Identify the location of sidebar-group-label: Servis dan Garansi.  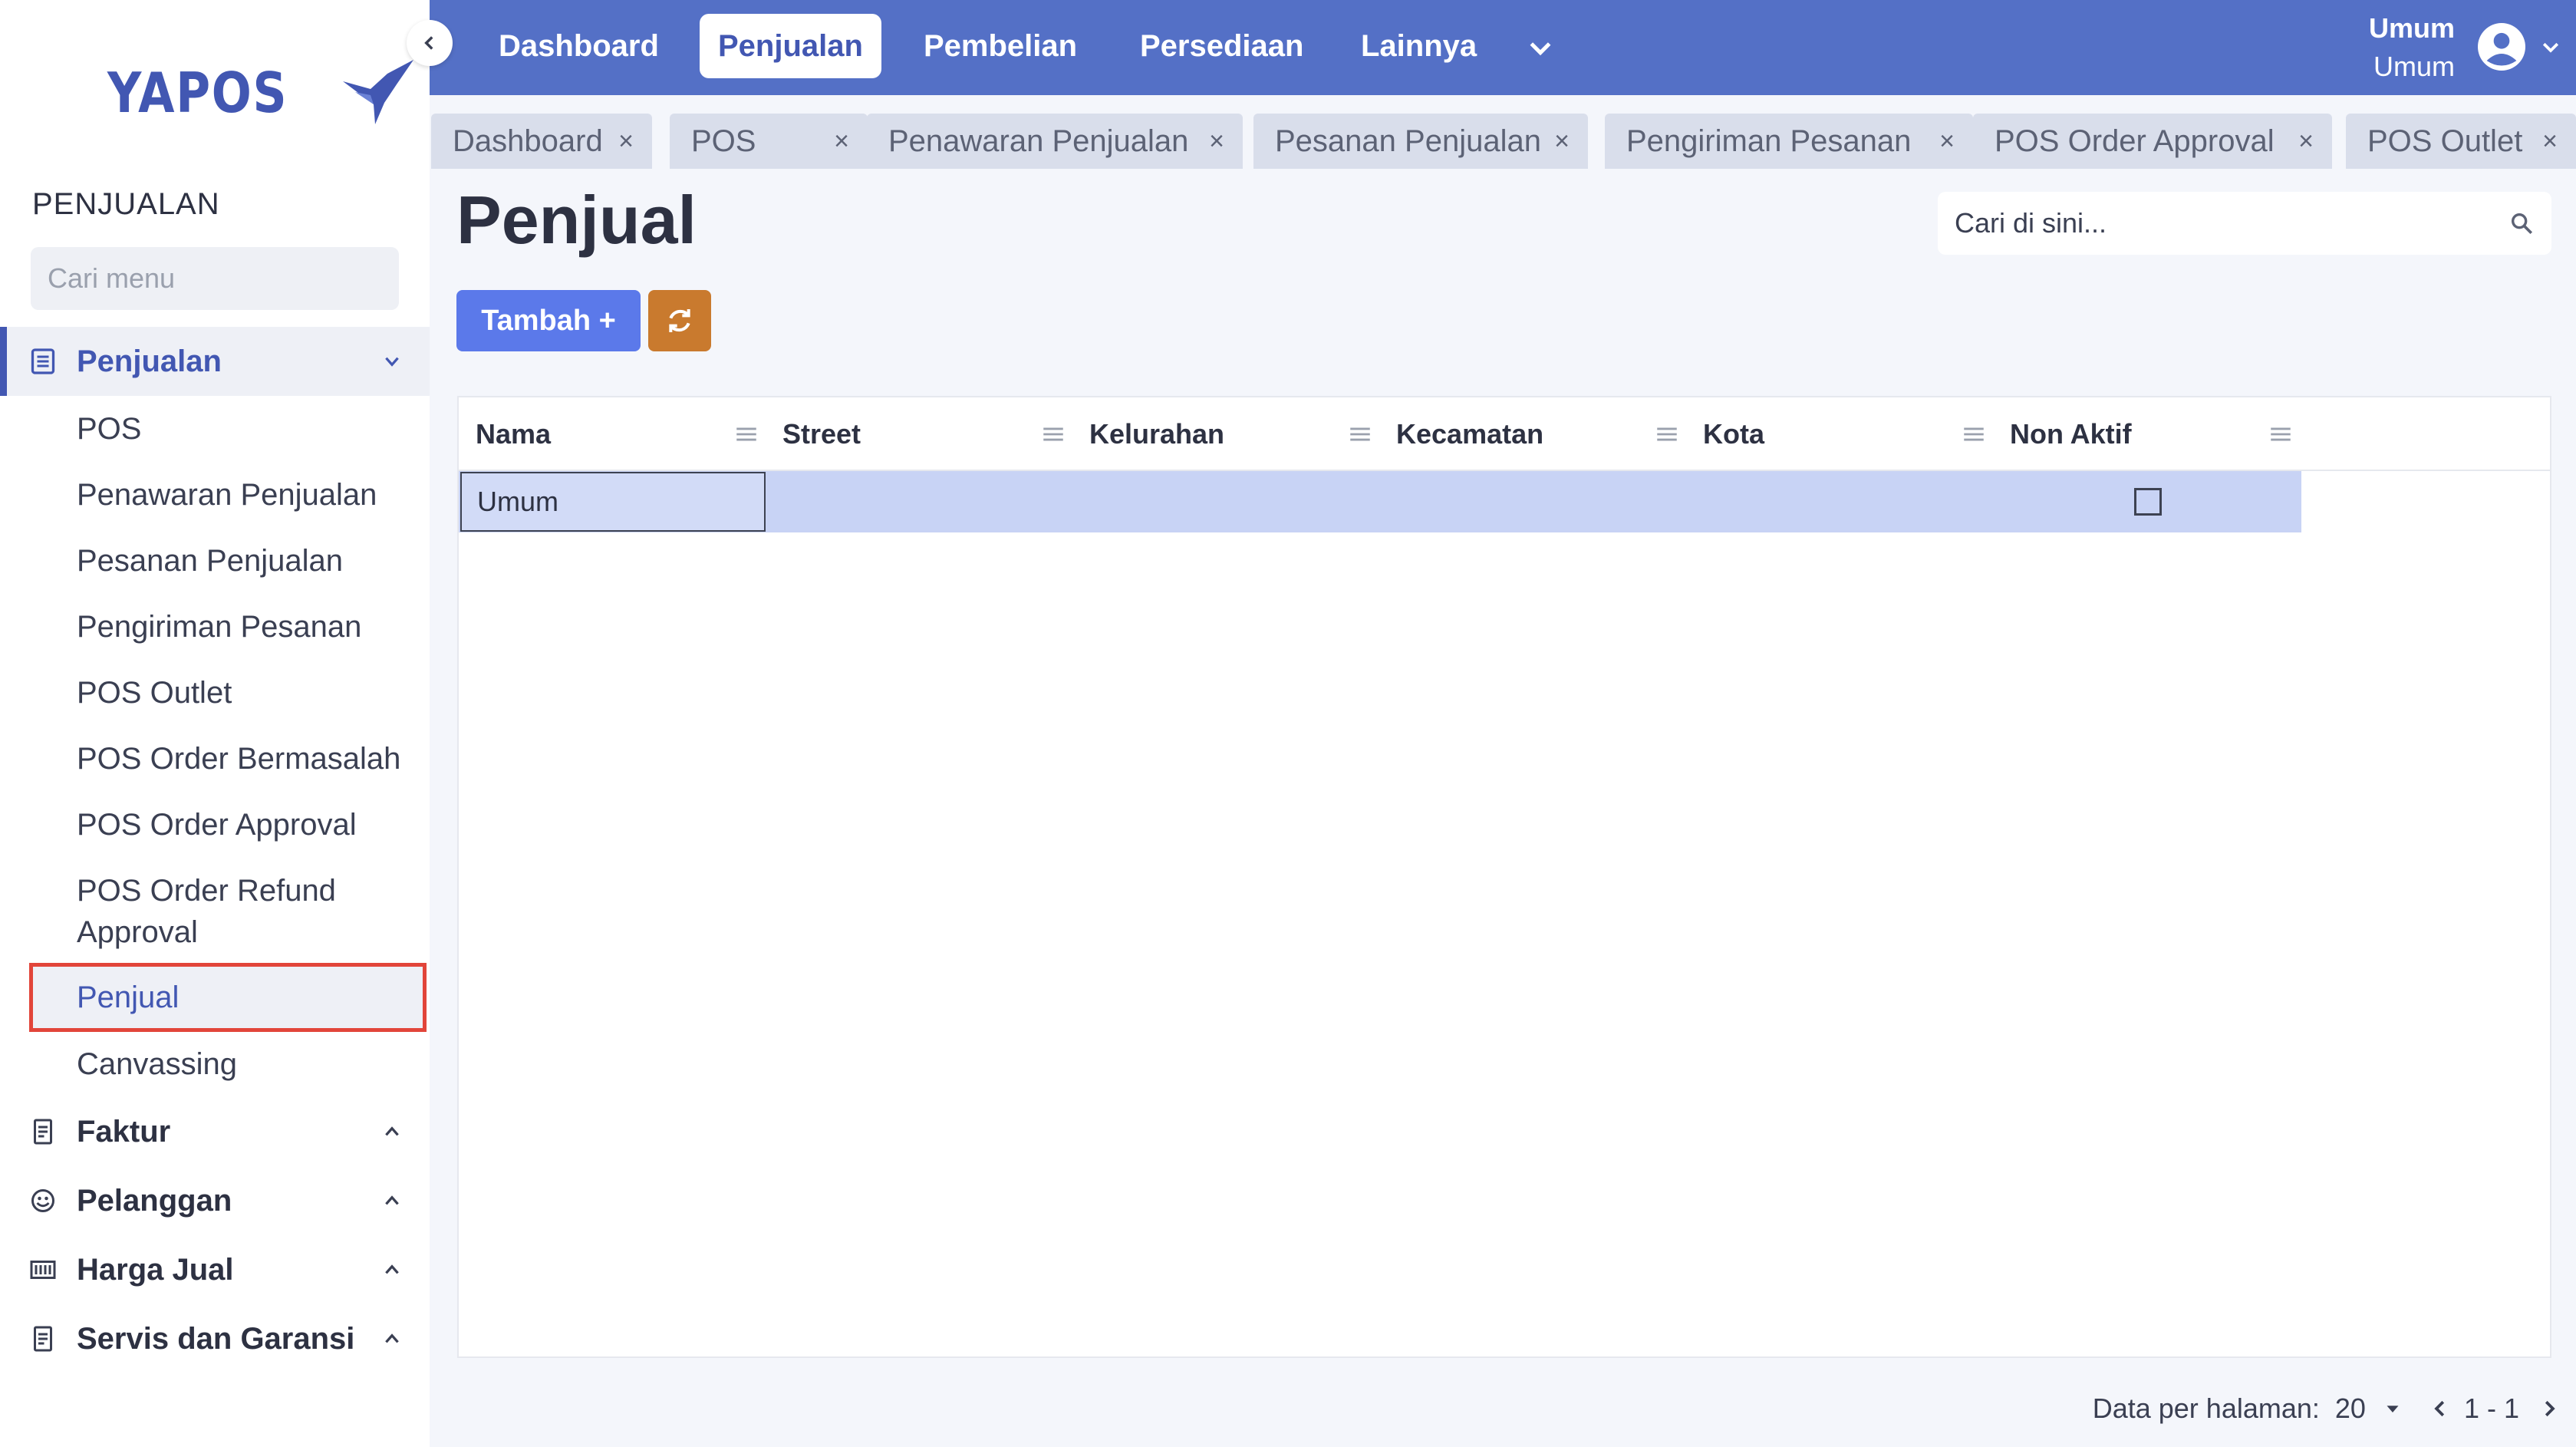
(216, 1338).